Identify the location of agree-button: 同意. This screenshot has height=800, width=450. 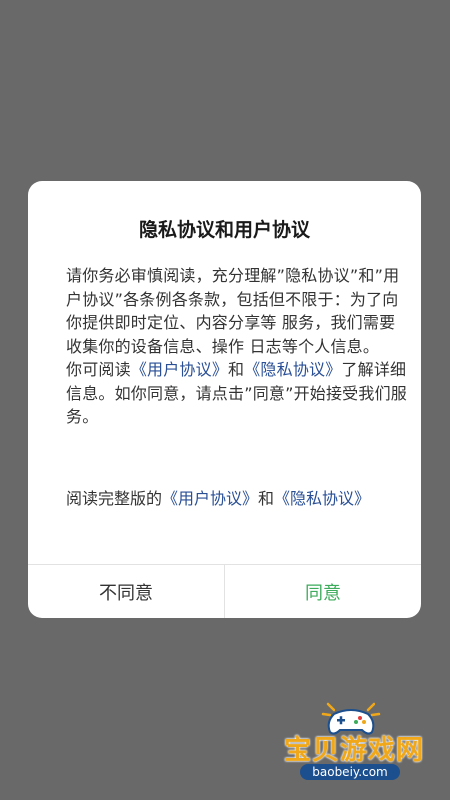
(323, 591).